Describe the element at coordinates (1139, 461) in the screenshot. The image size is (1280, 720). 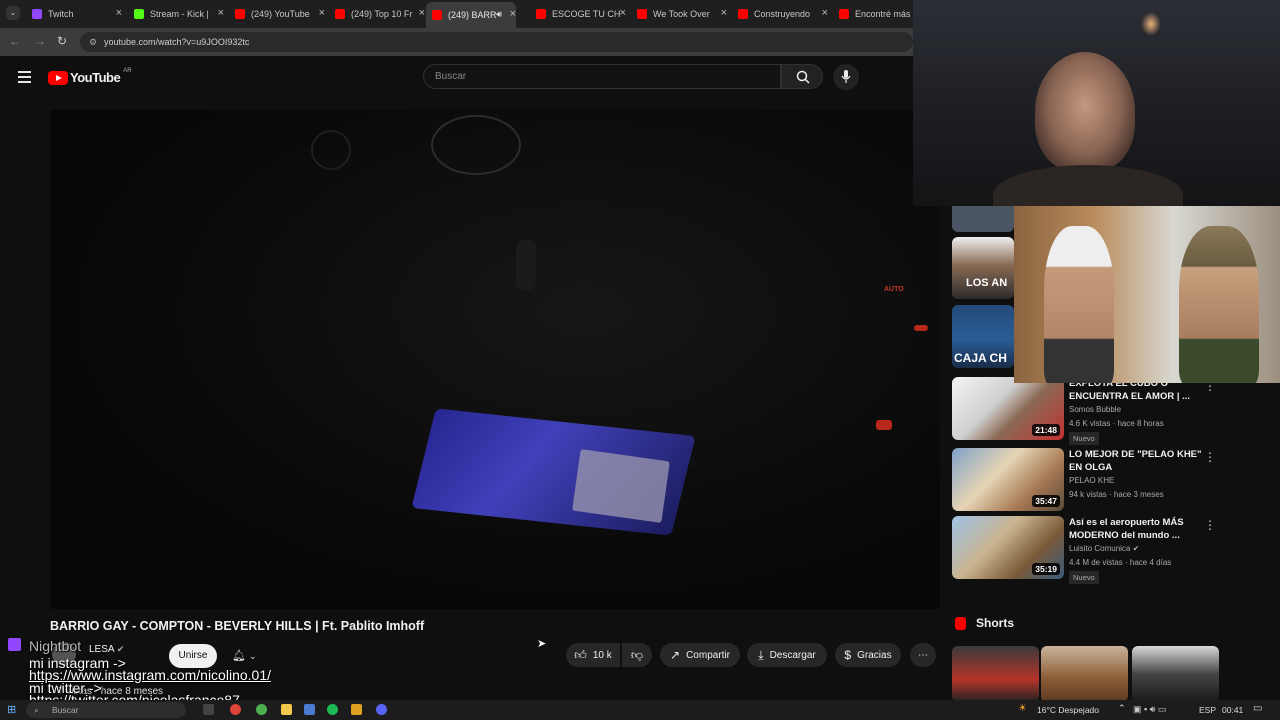
I see `recommended-title: LO MEJOR DE "PELAO KHE" EN OLGA` at that location.